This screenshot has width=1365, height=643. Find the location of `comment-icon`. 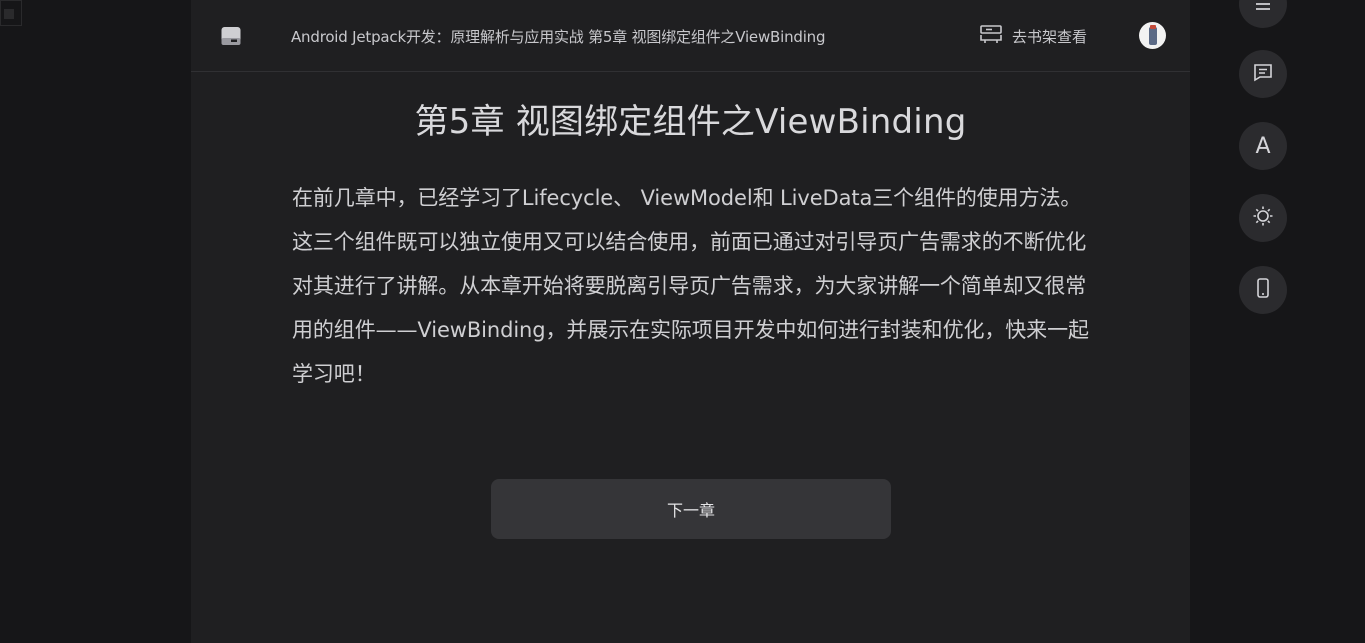

comment-icon is located at coordinates (1263, 74).